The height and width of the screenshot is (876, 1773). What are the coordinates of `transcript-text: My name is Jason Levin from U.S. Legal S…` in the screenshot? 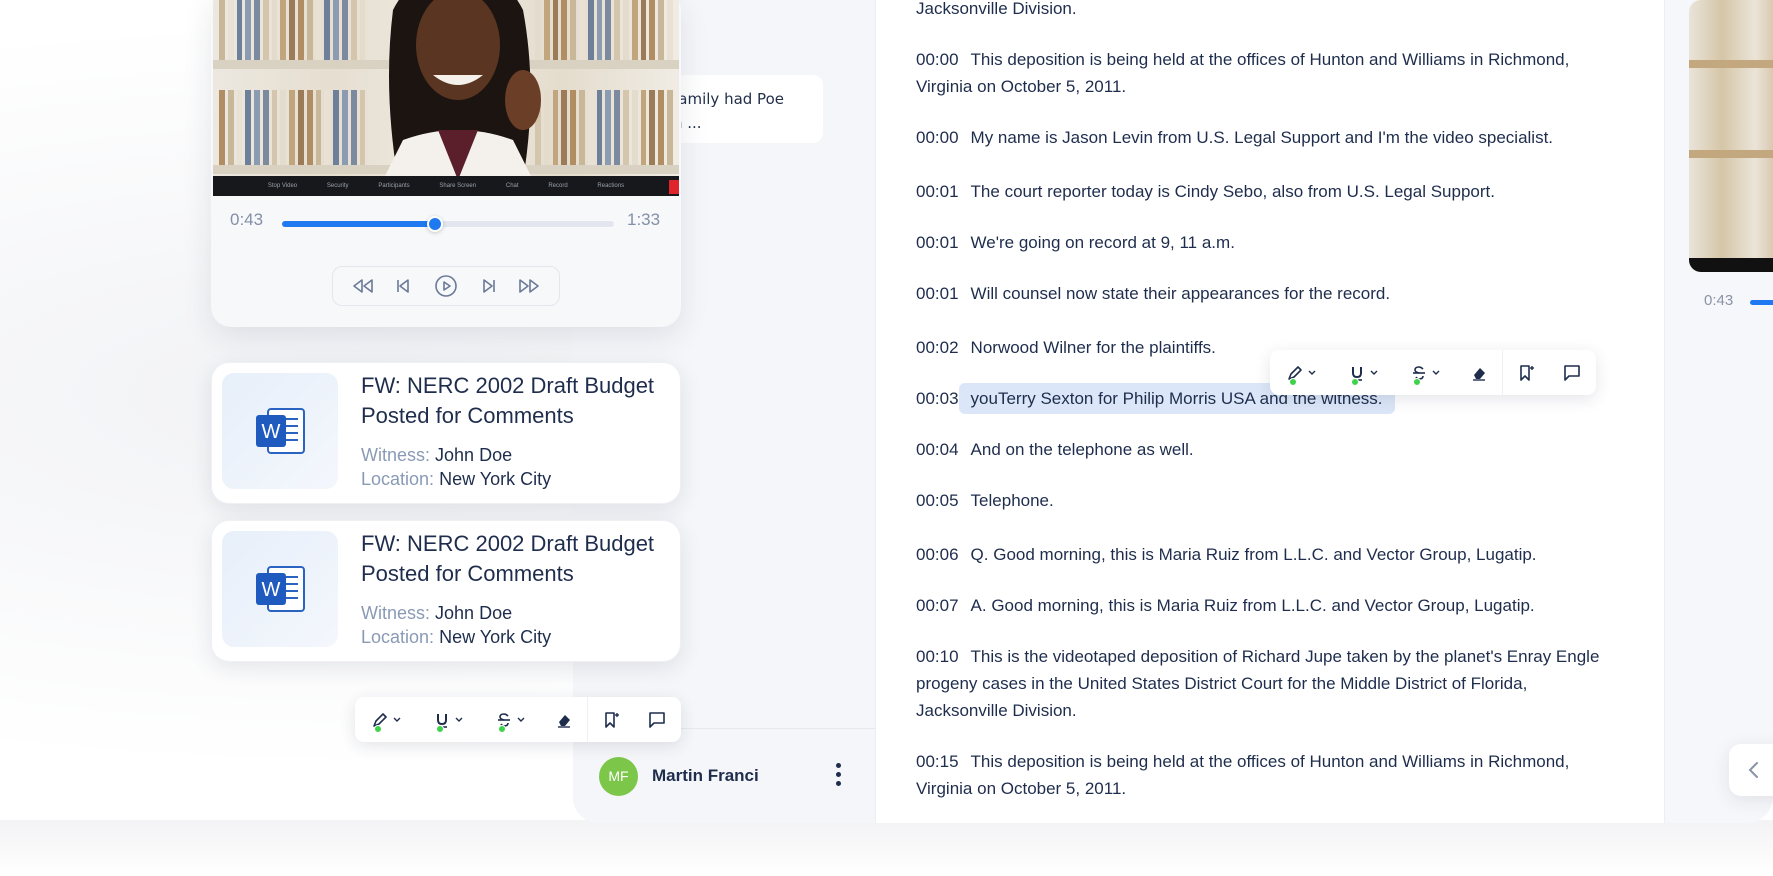 It's located at (1262, 137).